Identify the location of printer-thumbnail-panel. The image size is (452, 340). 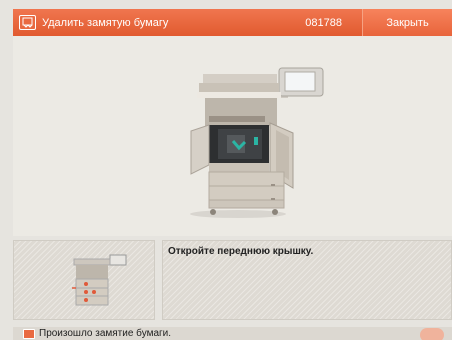
(84, 280).